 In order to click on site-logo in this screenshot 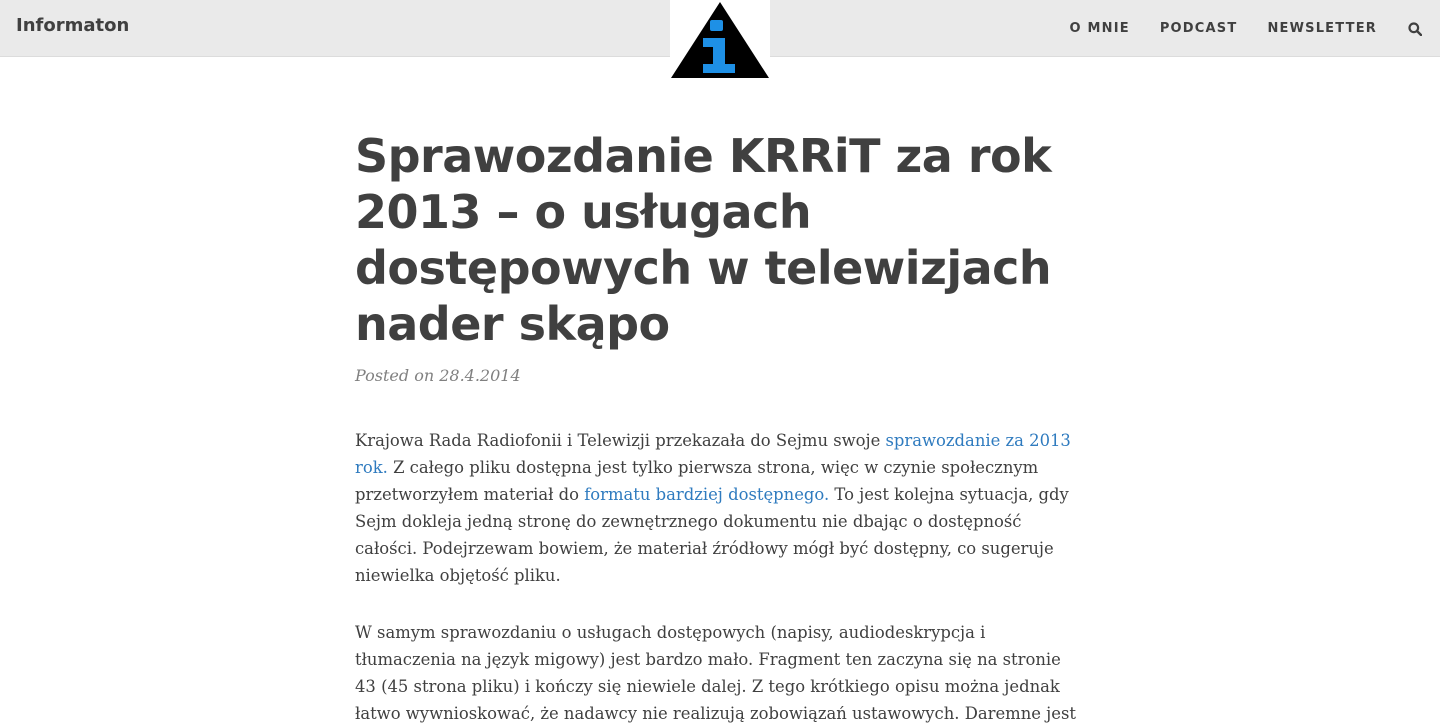, I will do `click(720, 40)`.